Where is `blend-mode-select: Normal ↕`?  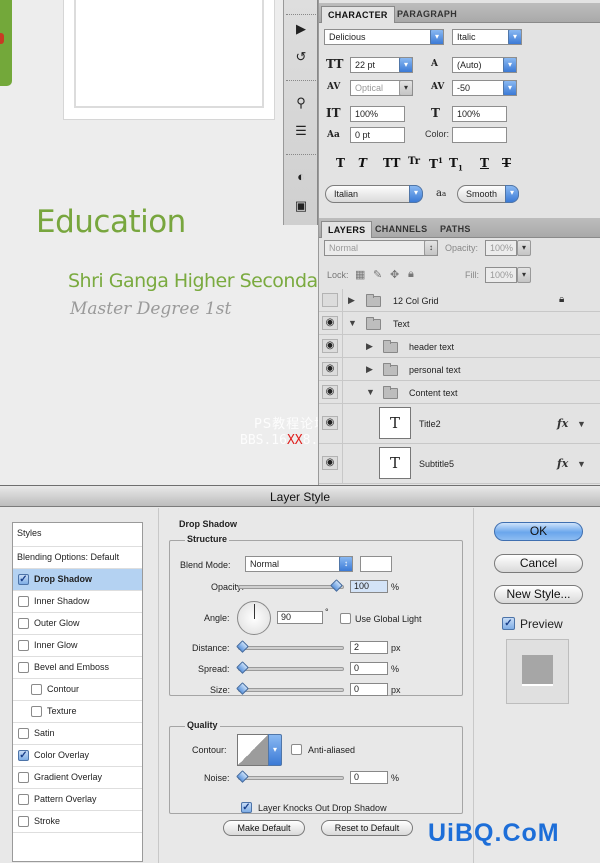
blend-mode-select: Normal ↕ is located at coordinates (299, 564).